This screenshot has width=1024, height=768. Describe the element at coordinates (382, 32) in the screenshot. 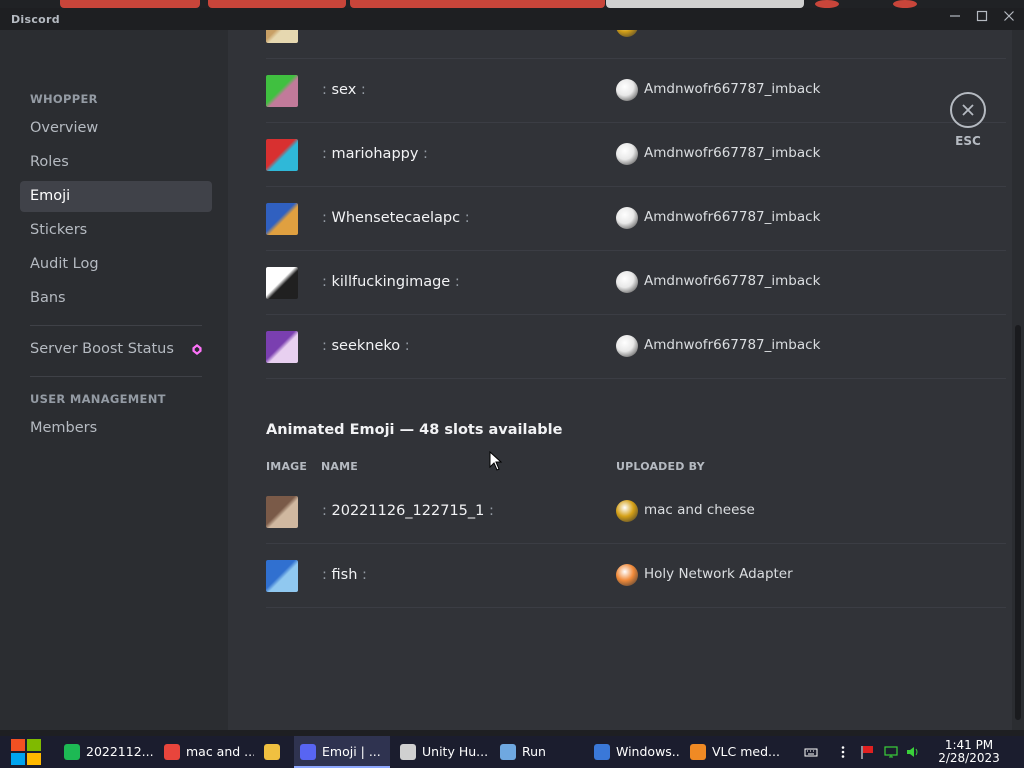

I see `emoji-name: : makesmecum :` at that location.